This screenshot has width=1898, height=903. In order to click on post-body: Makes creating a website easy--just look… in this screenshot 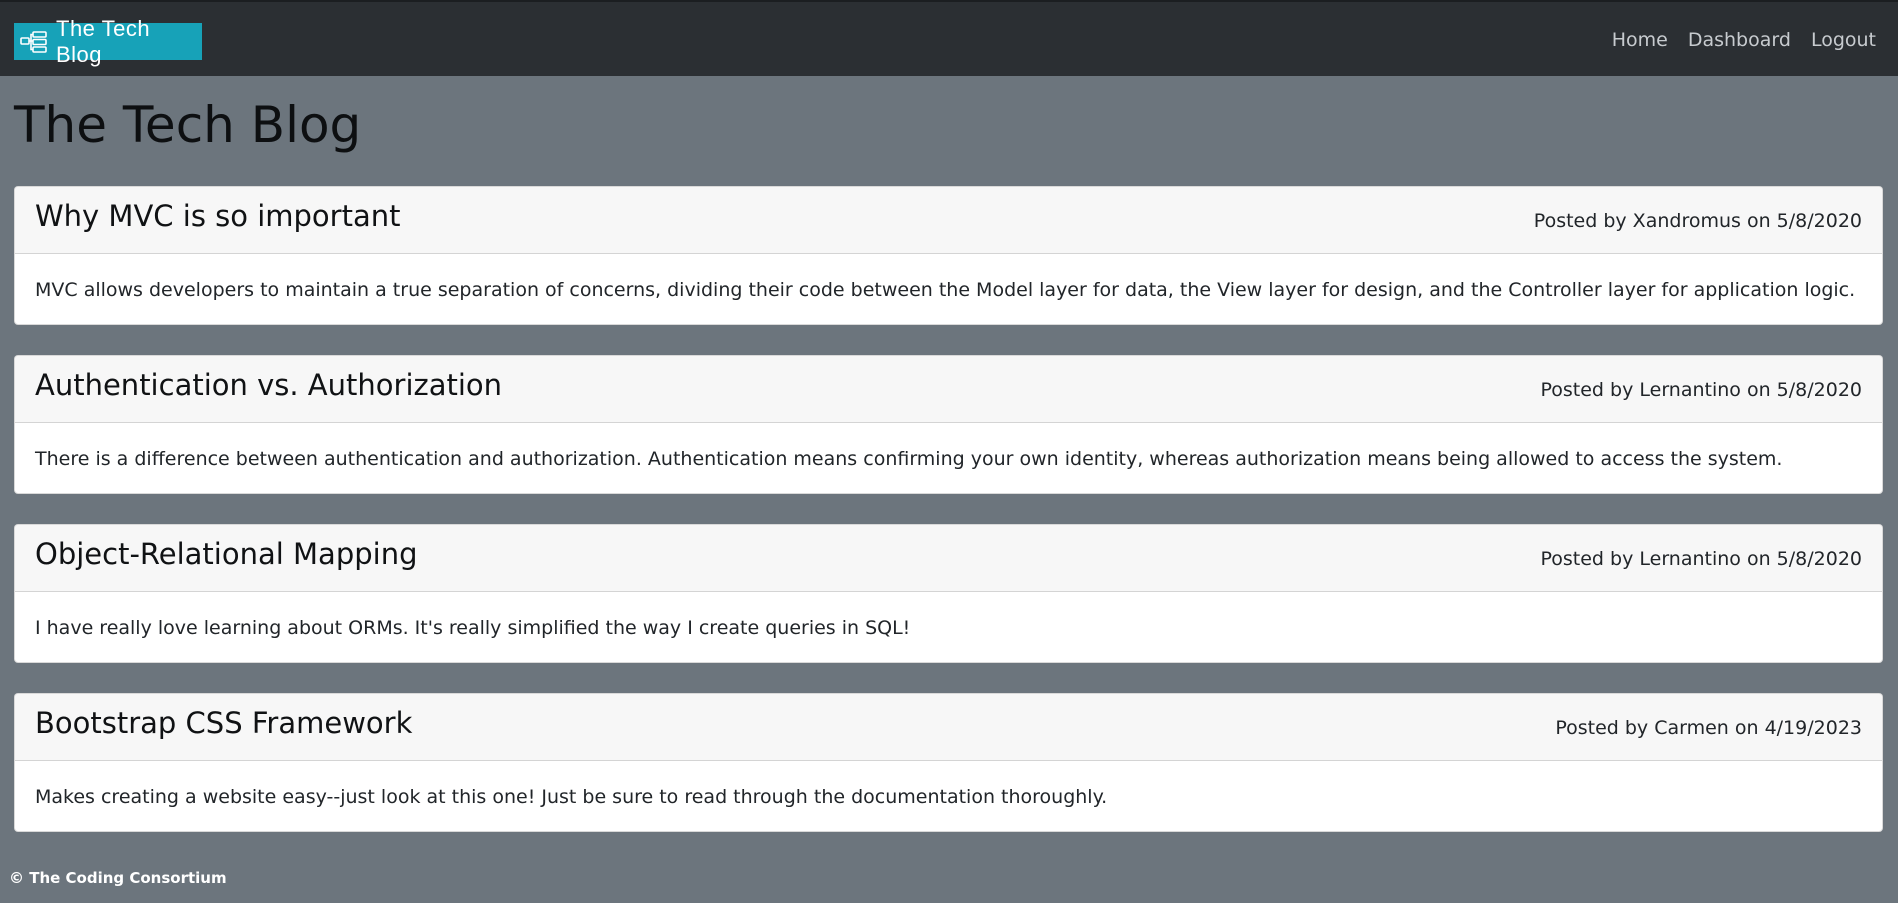, I will do `click(571, 796)`.